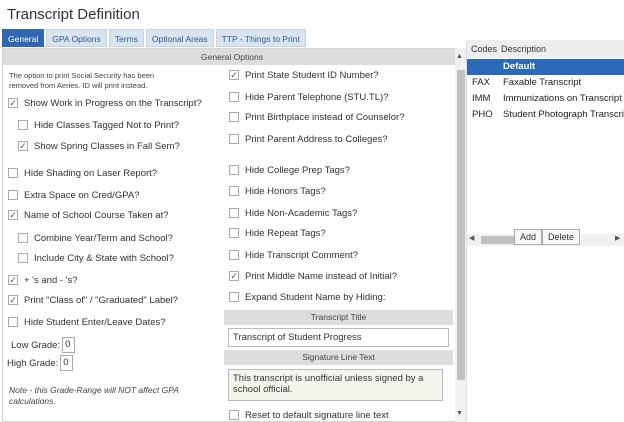 The width and height of the screenshot is (624, 422). What do you see at coordinates (232, 57) in the screenshot?
I see `general-options-header: General Options` at bounding box center [232, 57].